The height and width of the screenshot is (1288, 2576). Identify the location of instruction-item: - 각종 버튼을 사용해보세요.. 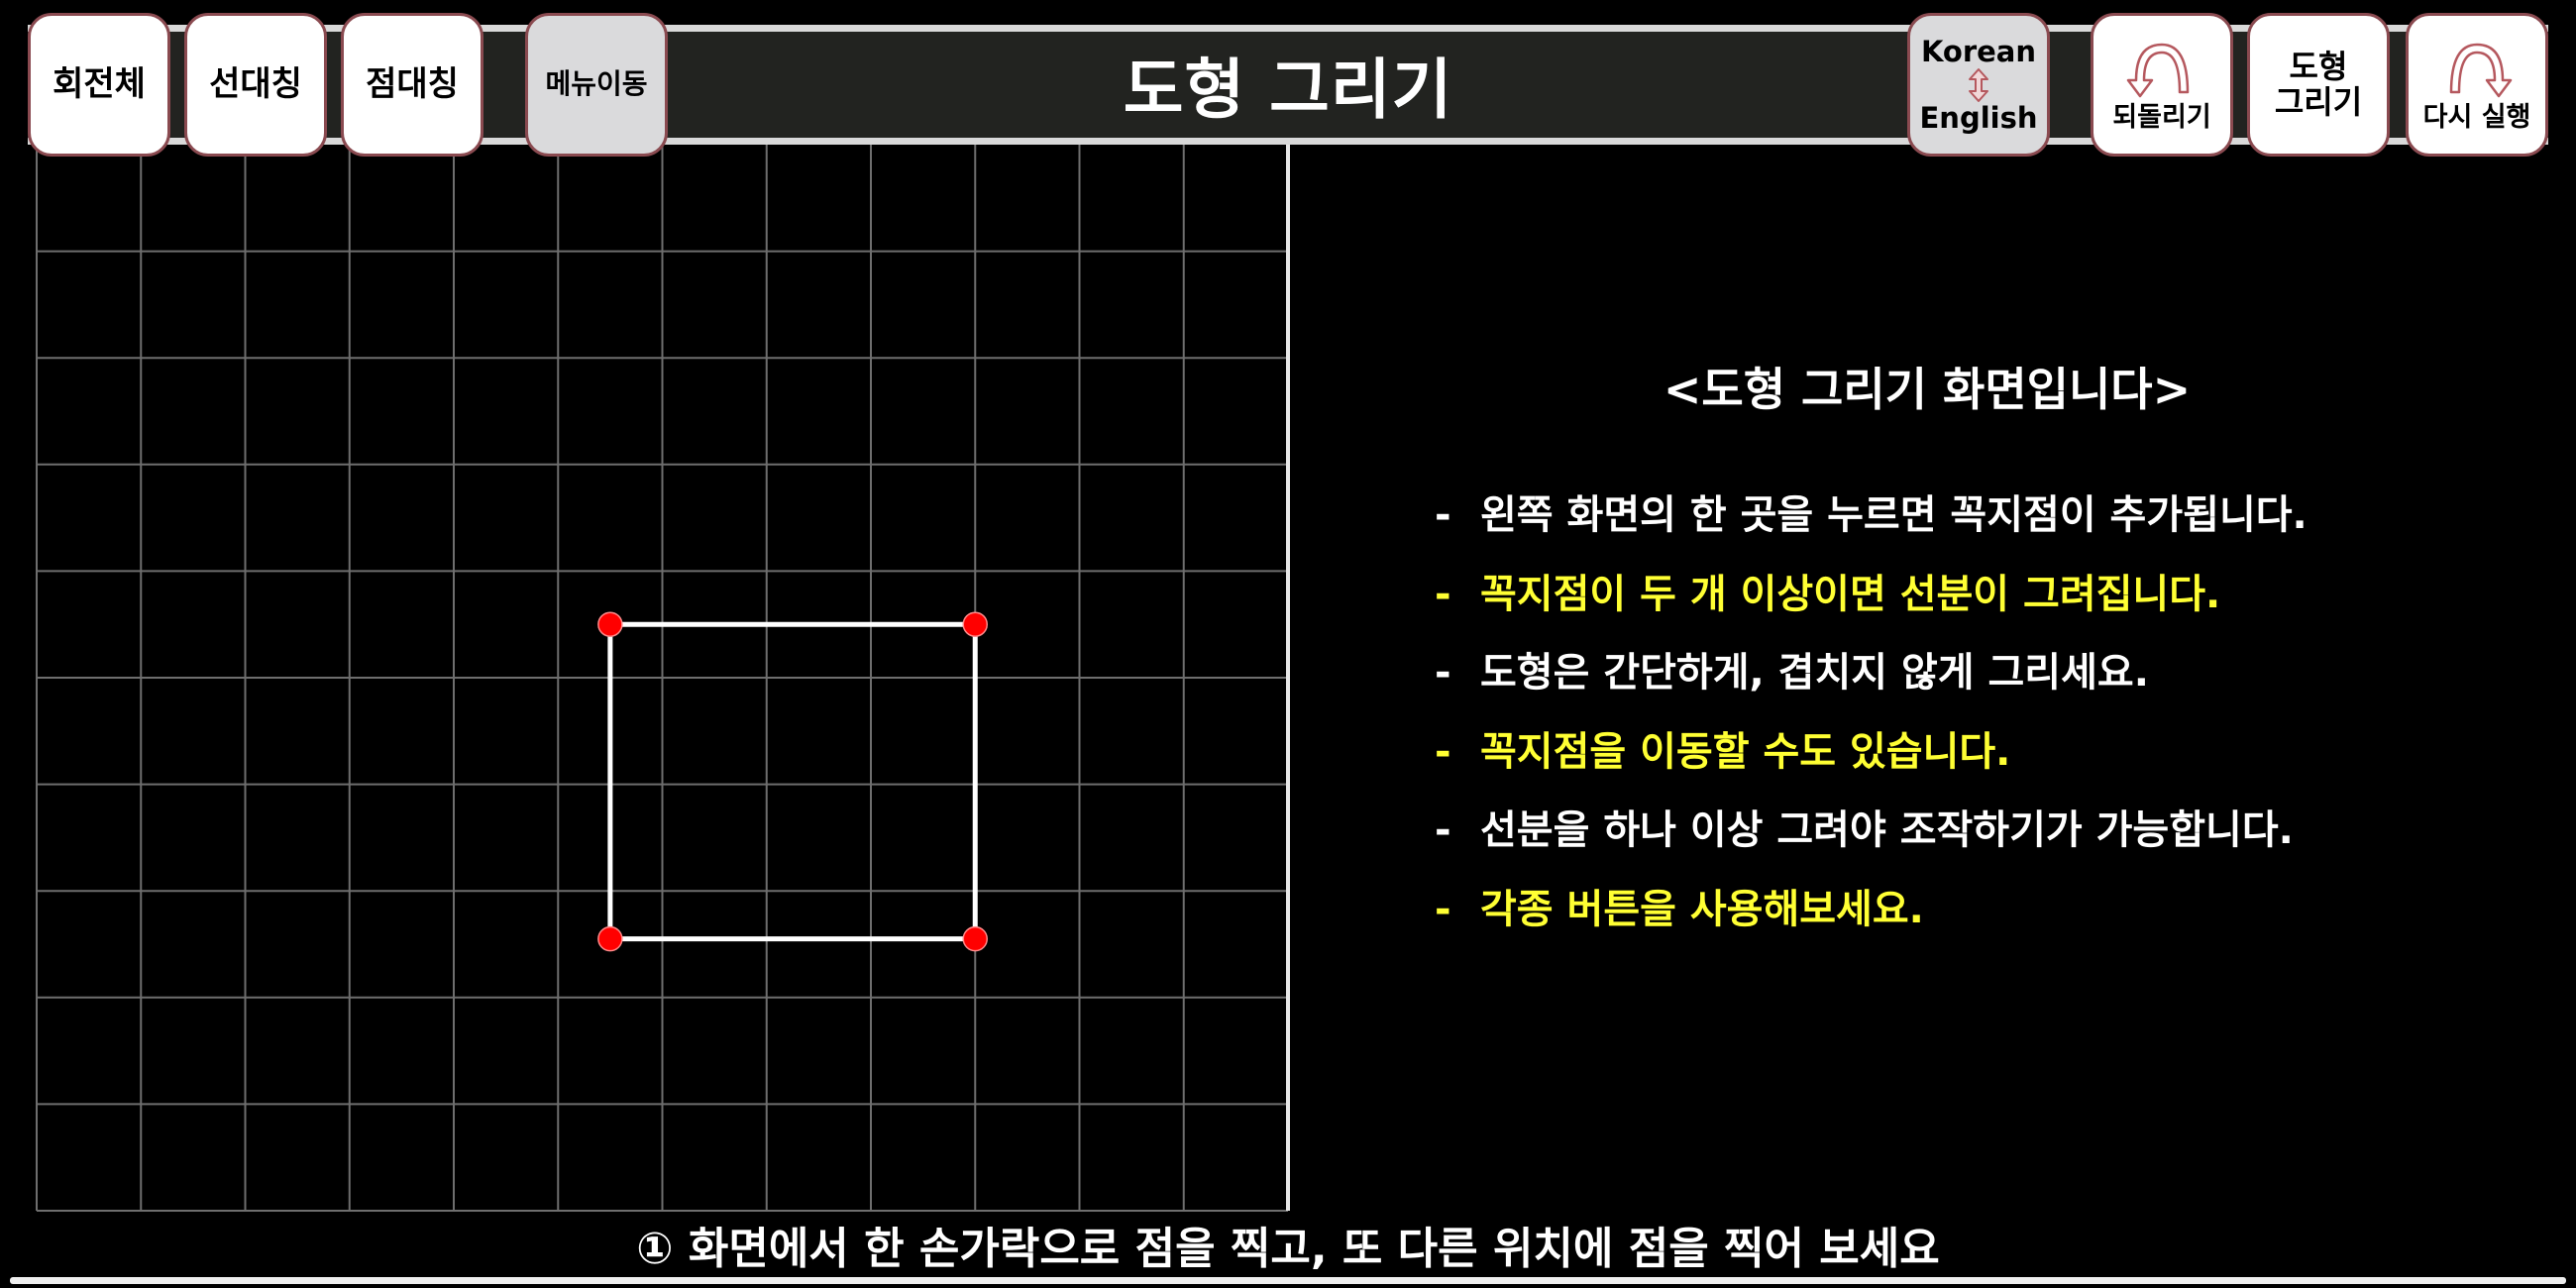
(1871, 919).